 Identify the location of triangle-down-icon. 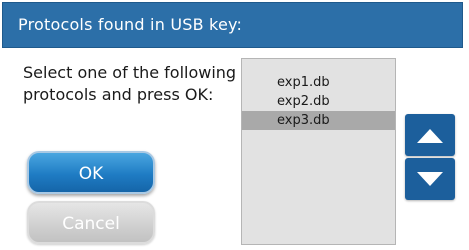
(430, 179).